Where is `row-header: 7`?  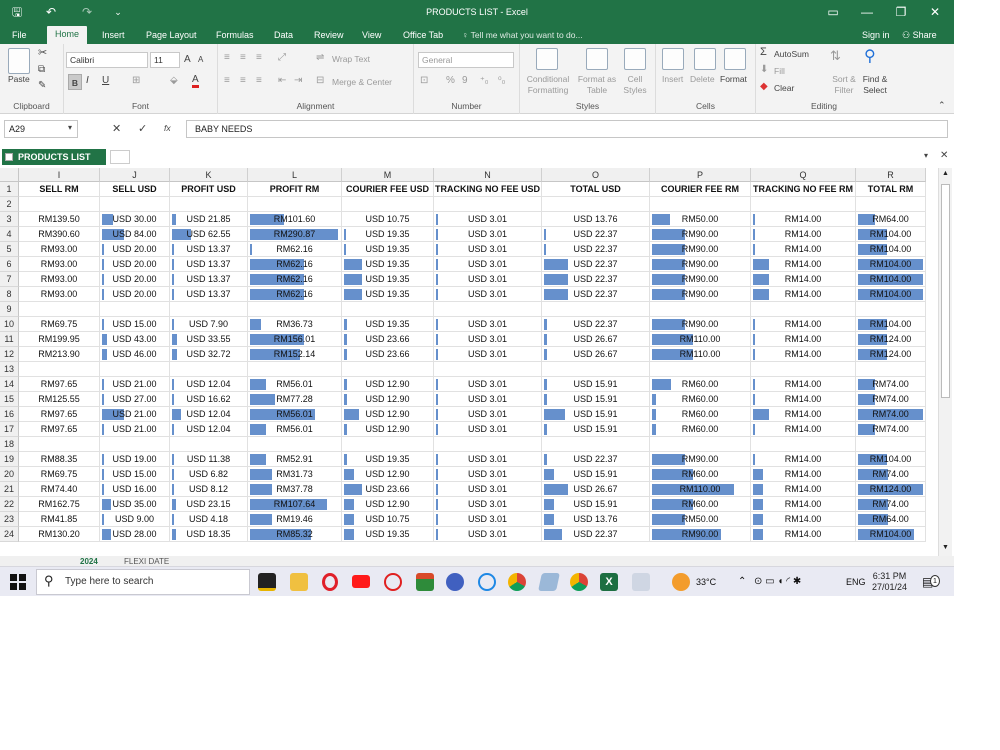 row-header: 7 is located at coordinates (9, 279).